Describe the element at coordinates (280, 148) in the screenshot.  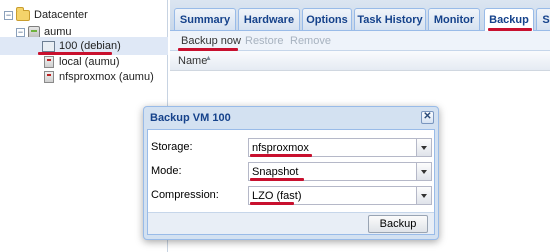
I see `storage-value: nfsproxmox` at that location.